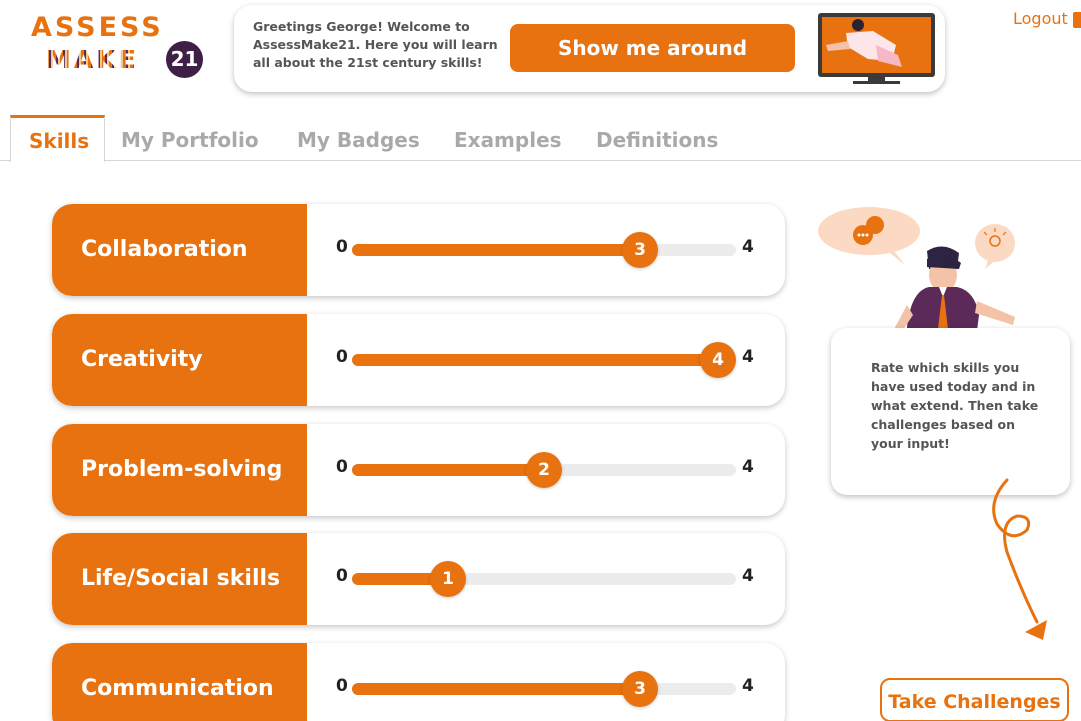 The image size is (1081, 721). What do you see at coordinates (358, 138) in the screenshot?
I see `tab-my-badges: My Badges` at bounding box center [358, 138].